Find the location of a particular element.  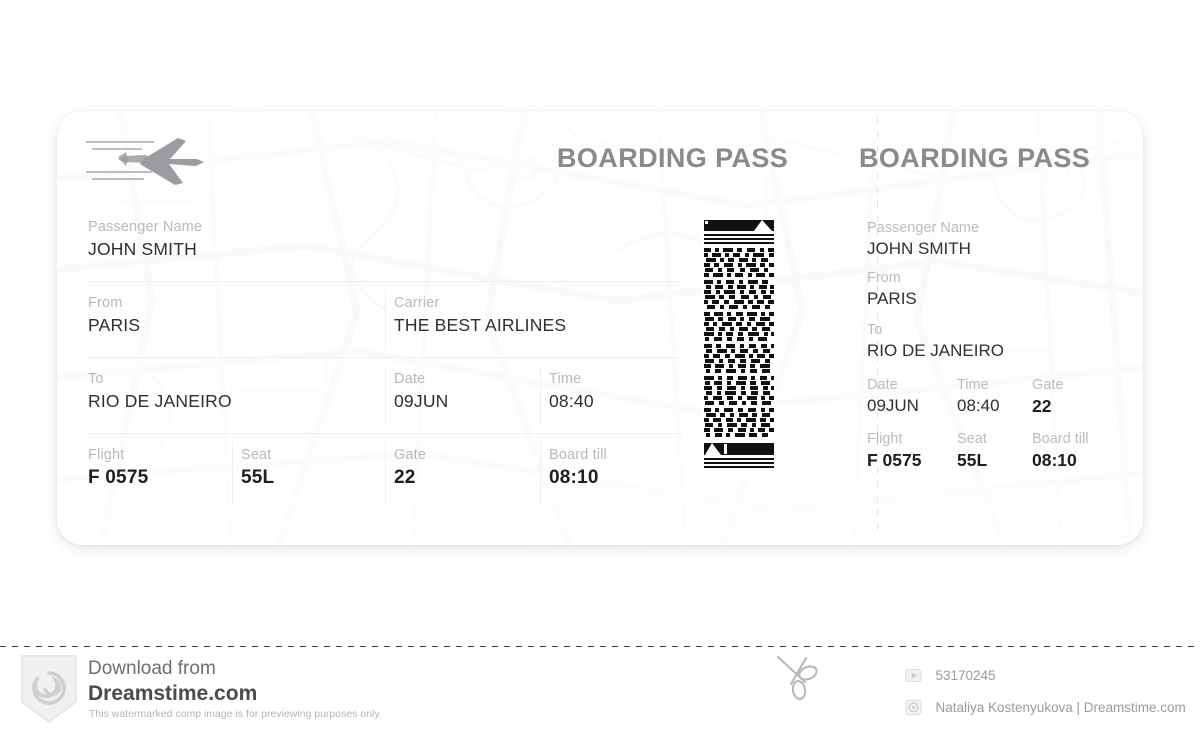

author-value: Nataliya Kostenyukova | Dreamstime.com is located at coordinates (1060, 708).